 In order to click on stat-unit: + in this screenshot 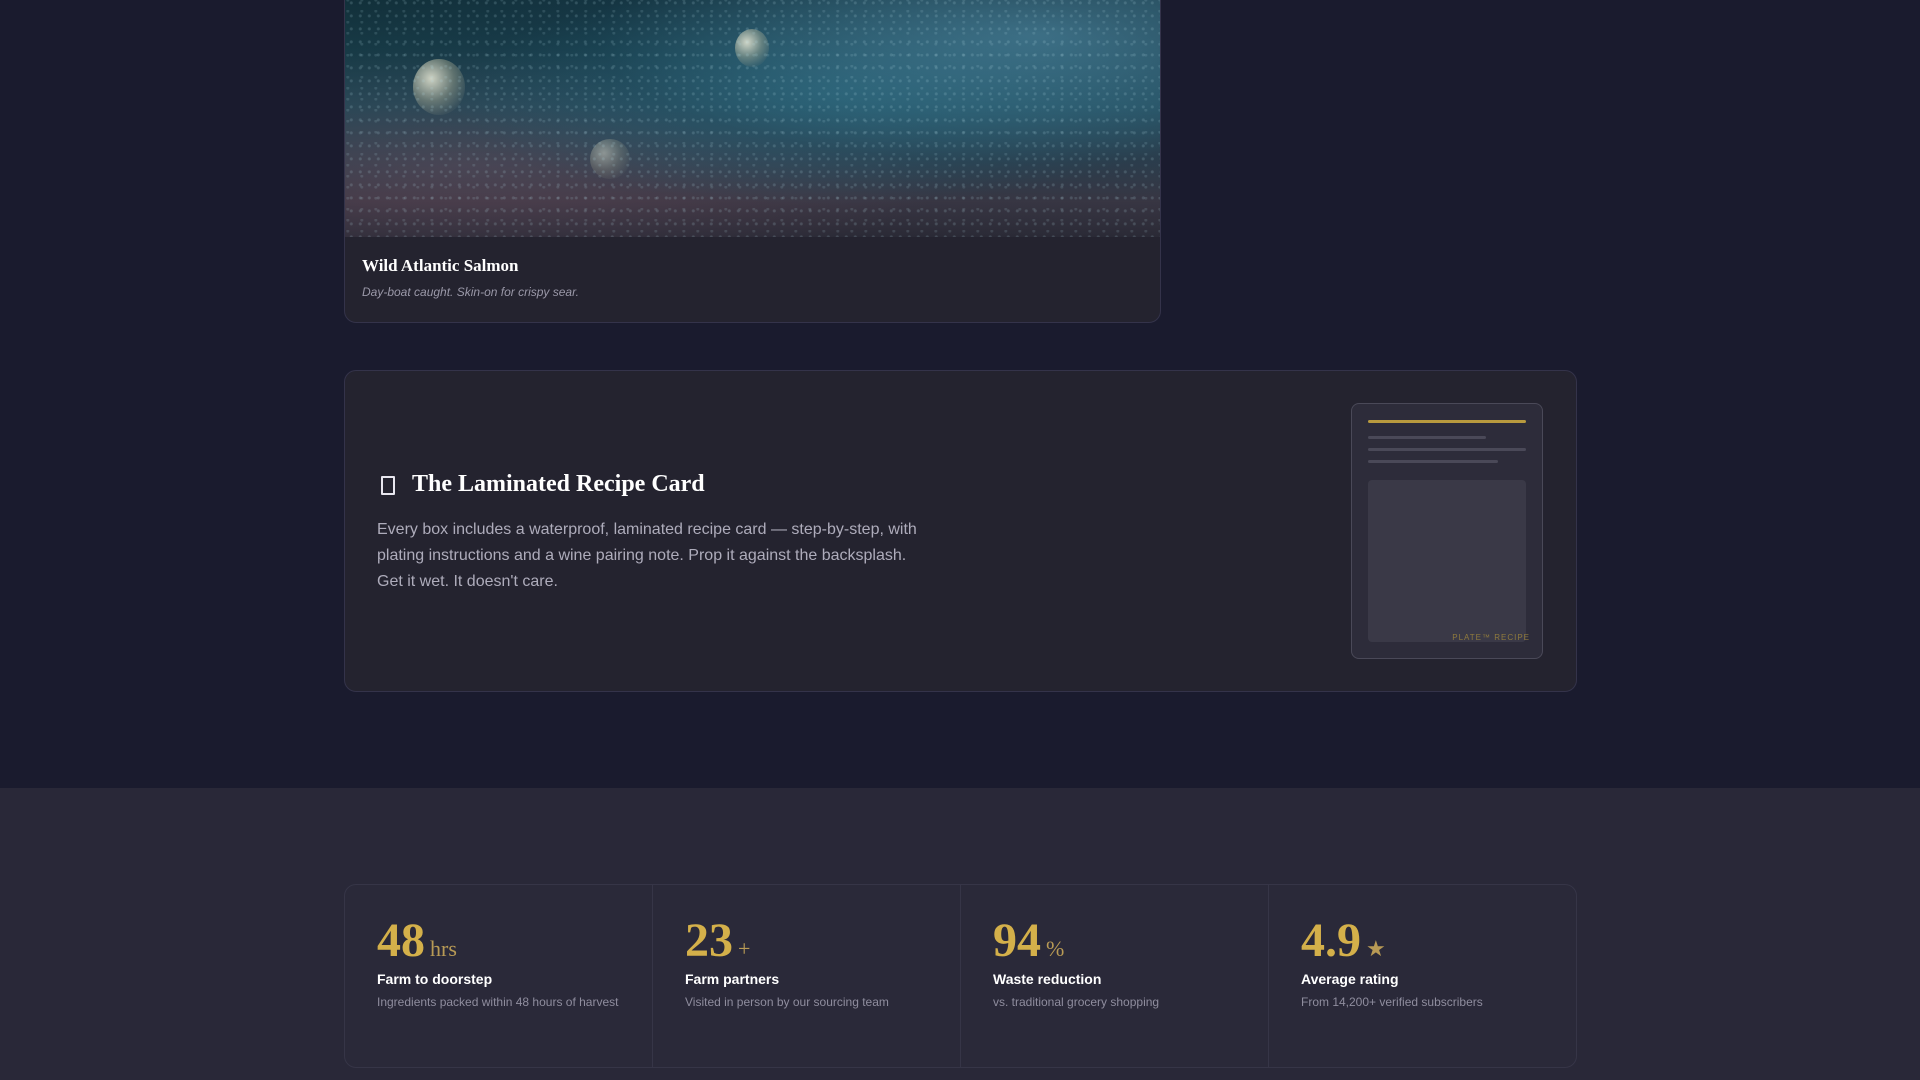, I will do `click(744, 948)`.